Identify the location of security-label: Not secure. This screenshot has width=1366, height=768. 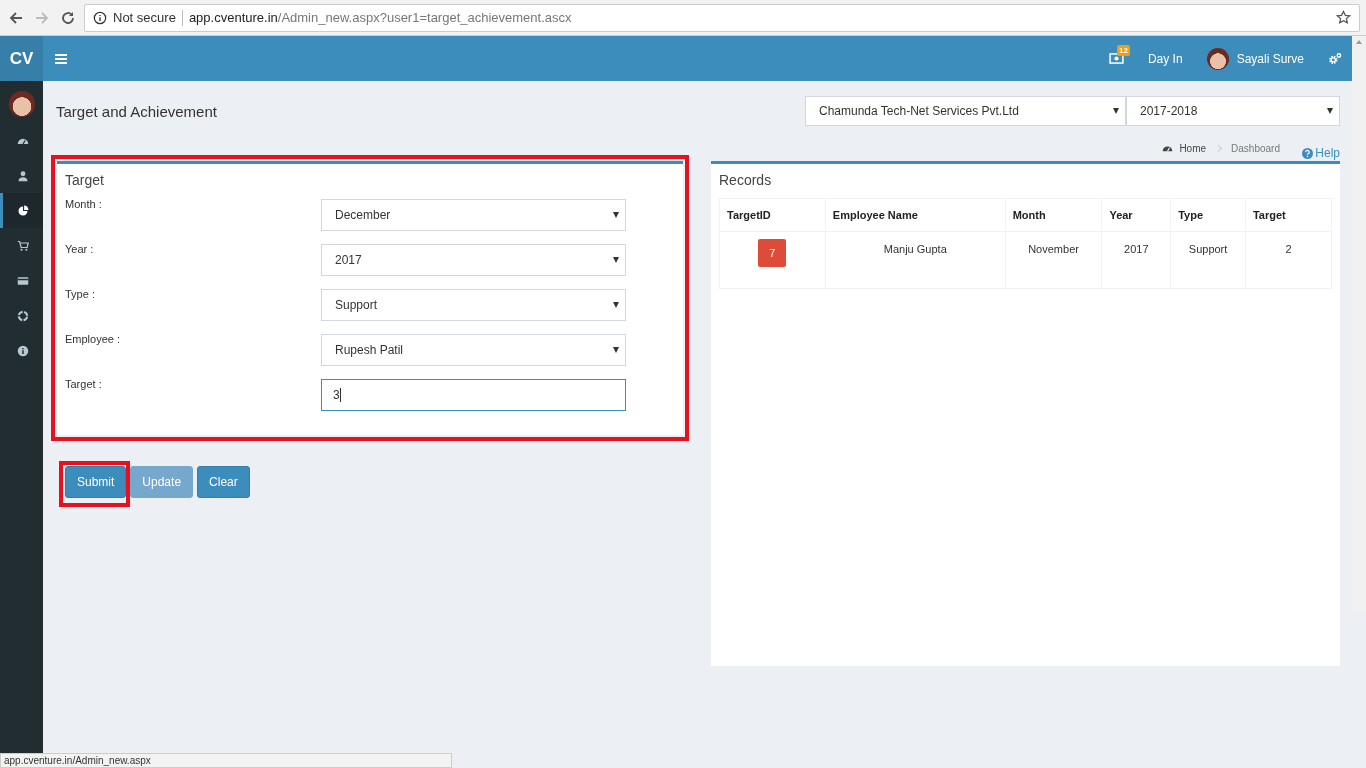
(144, 17).